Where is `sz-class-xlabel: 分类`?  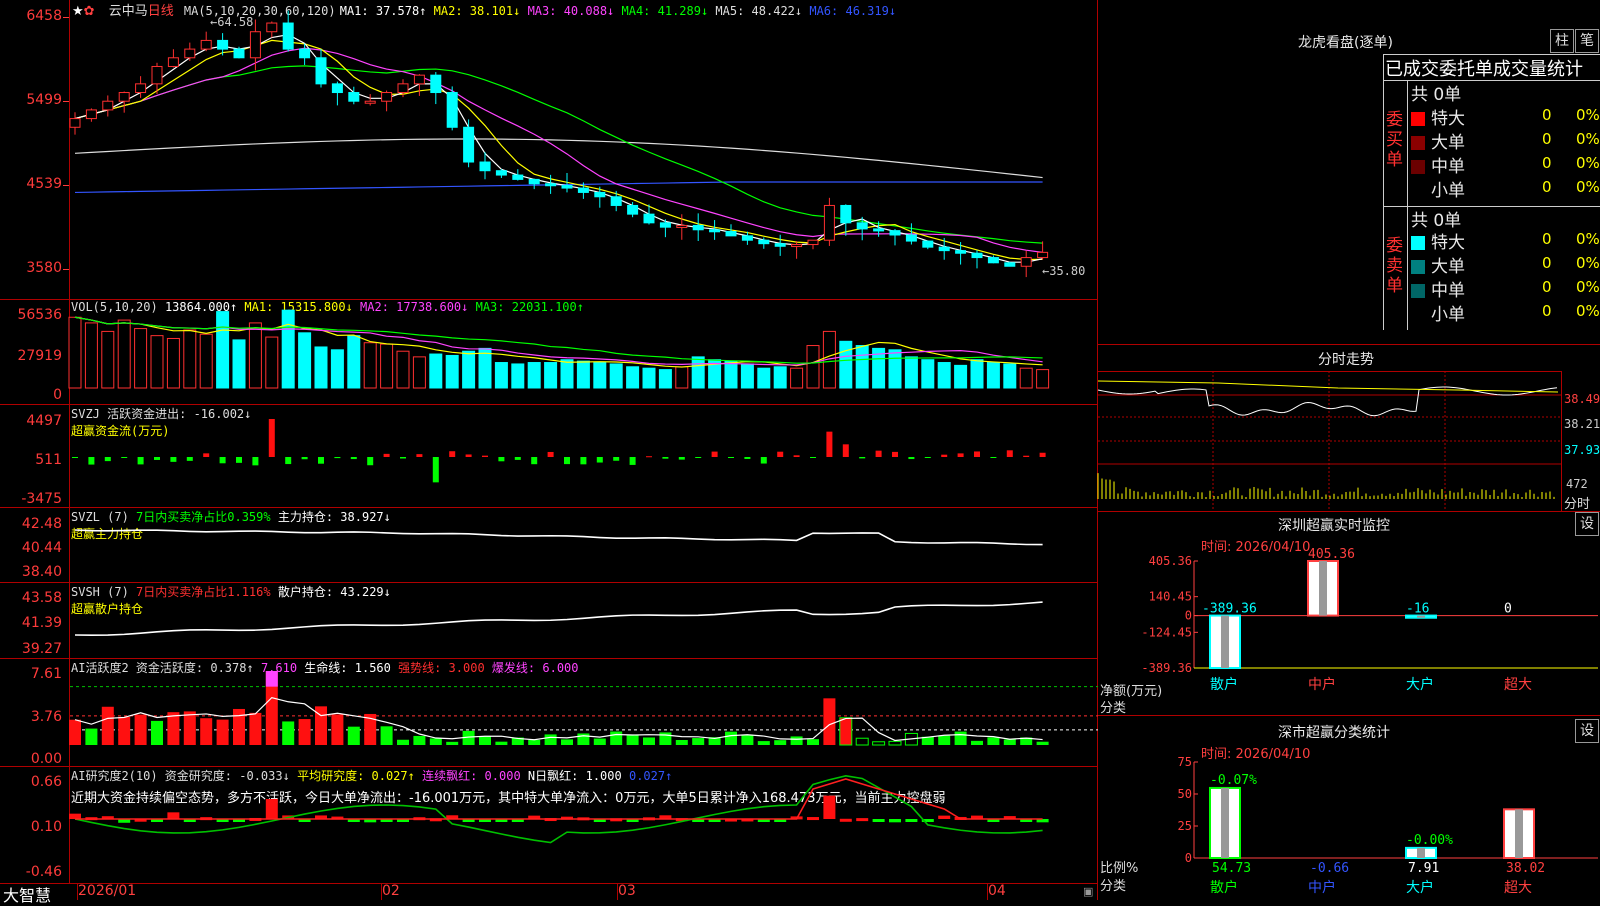 sz-class-xlabel: 分类 is located at coordinates (1113, 886).